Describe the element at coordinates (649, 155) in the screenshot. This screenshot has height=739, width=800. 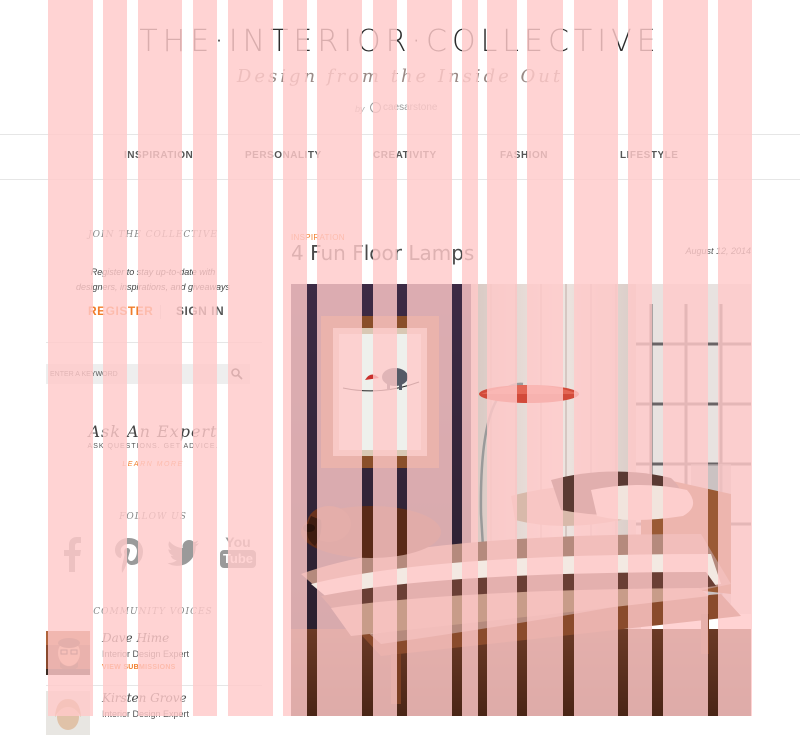
I see `nav-item-lifestyle: LIFESTYLE` at that location.